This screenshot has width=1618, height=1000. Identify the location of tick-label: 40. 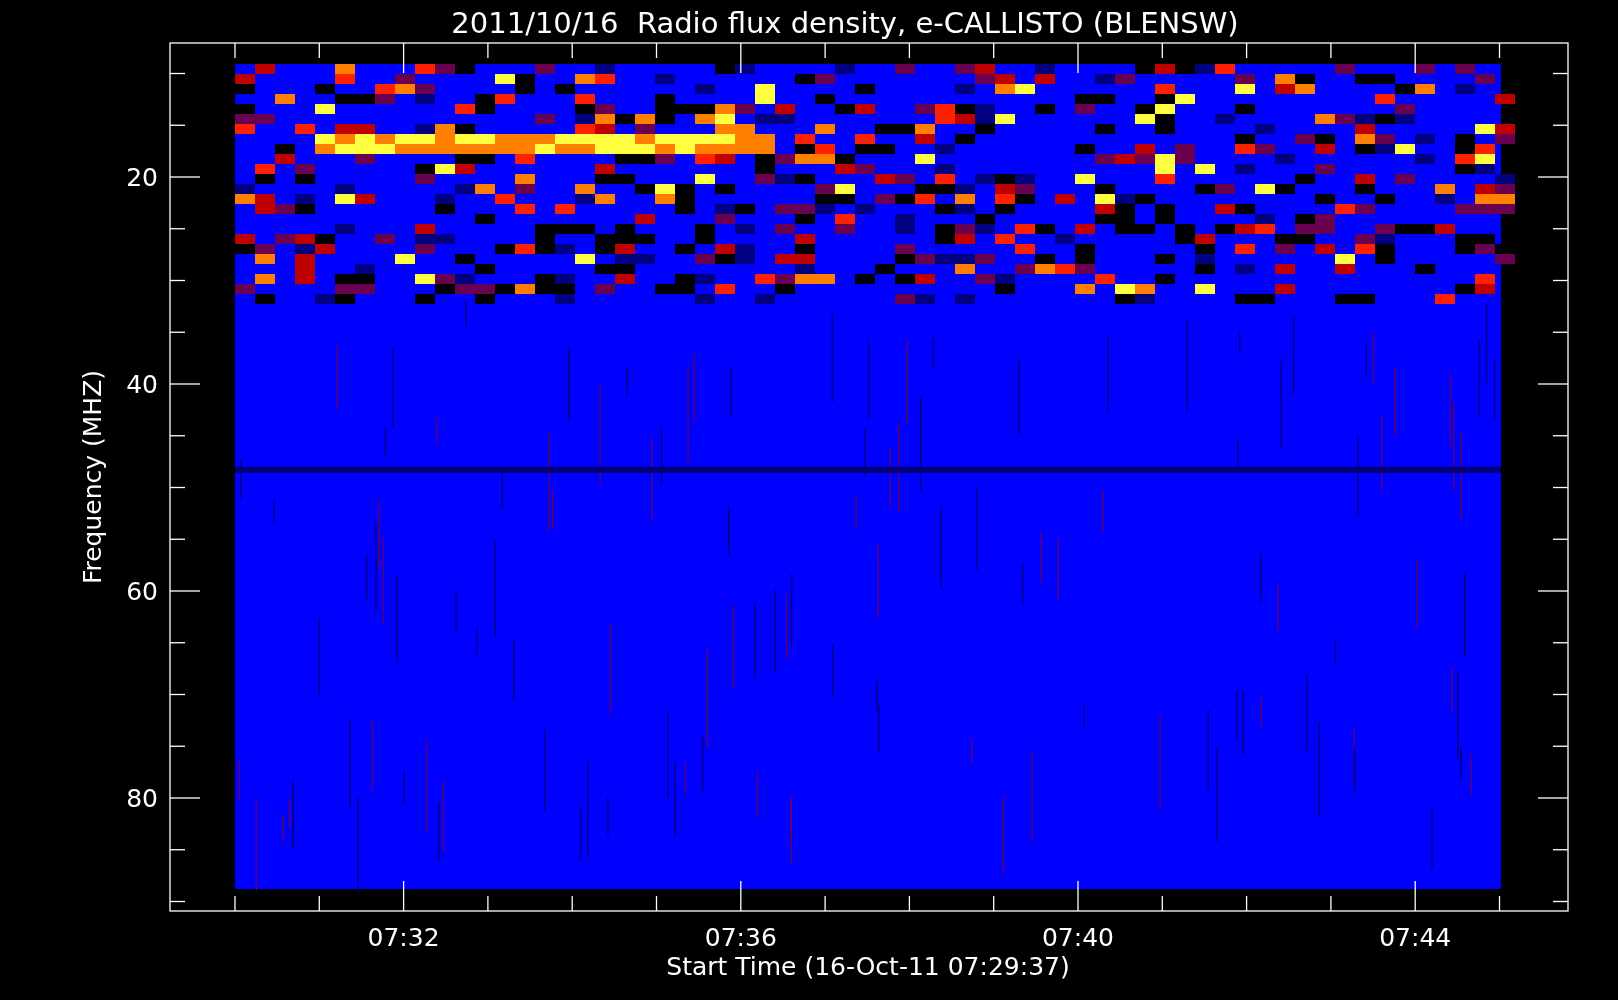
(142, 384).